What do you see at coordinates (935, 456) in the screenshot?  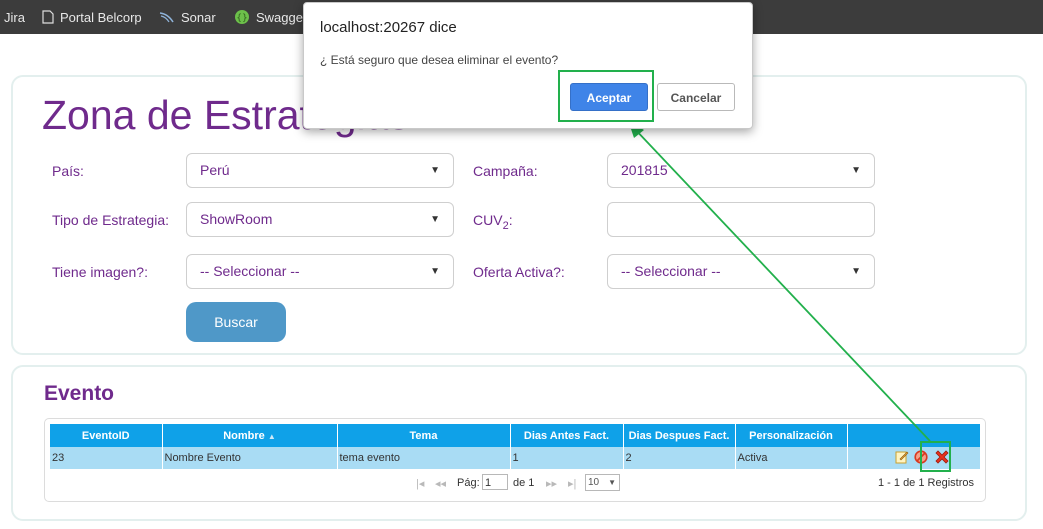 I see `delete-icon-highlight` at bounding box center [935, 456].